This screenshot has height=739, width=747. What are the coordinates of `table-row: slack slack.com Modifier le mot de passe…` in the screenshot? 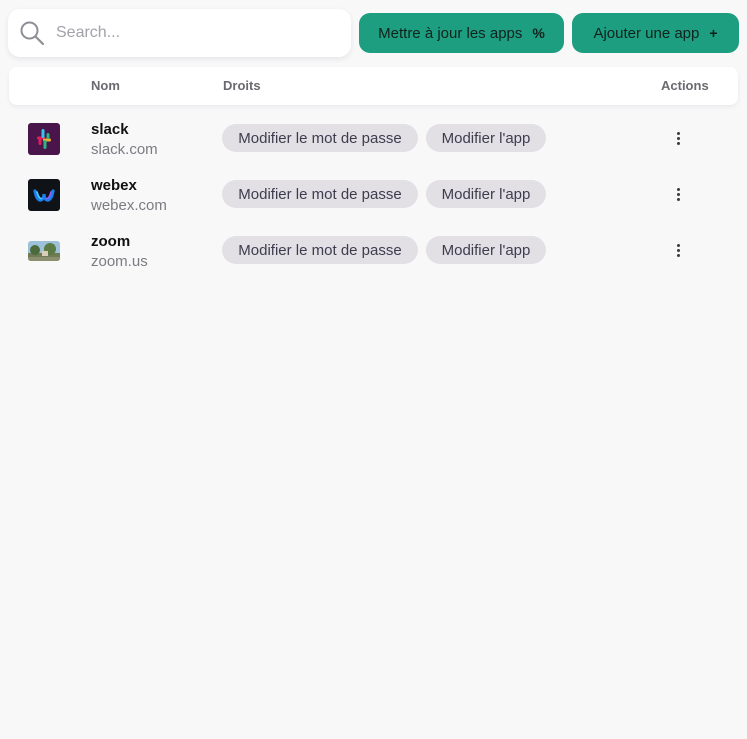 It's located at (373, 147).